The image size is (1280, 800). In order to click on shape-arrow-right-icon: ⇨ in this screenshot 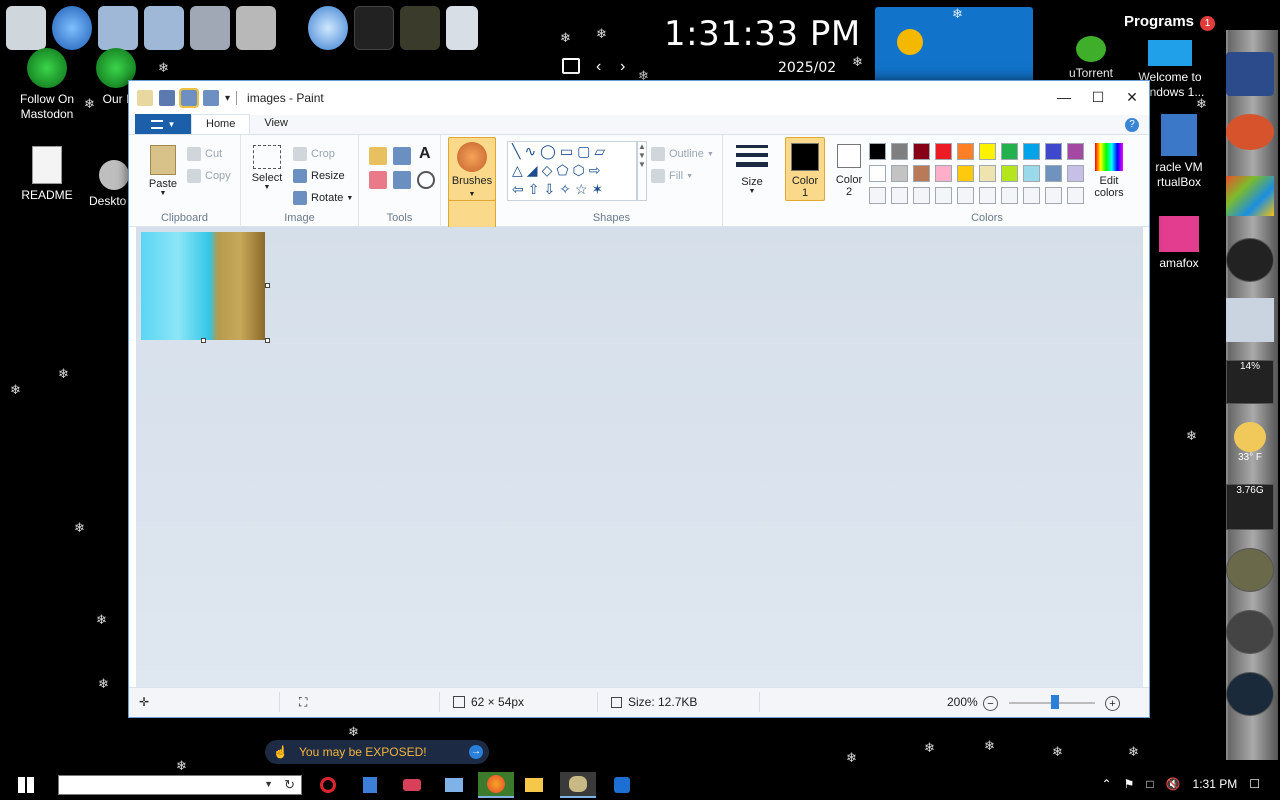, I will do `click(597, 170)`.